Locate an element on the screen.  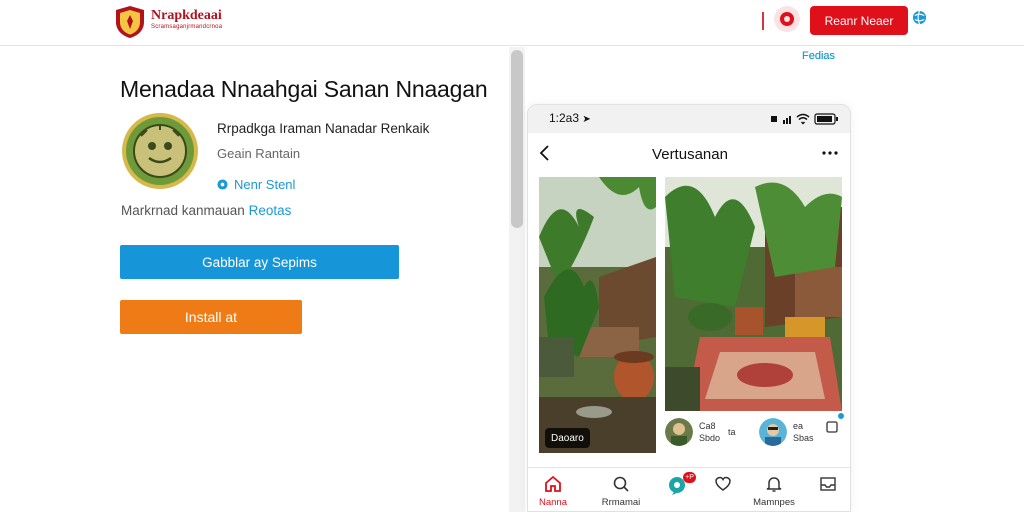
creator-stat: ta is located at coordinates (732, 432).